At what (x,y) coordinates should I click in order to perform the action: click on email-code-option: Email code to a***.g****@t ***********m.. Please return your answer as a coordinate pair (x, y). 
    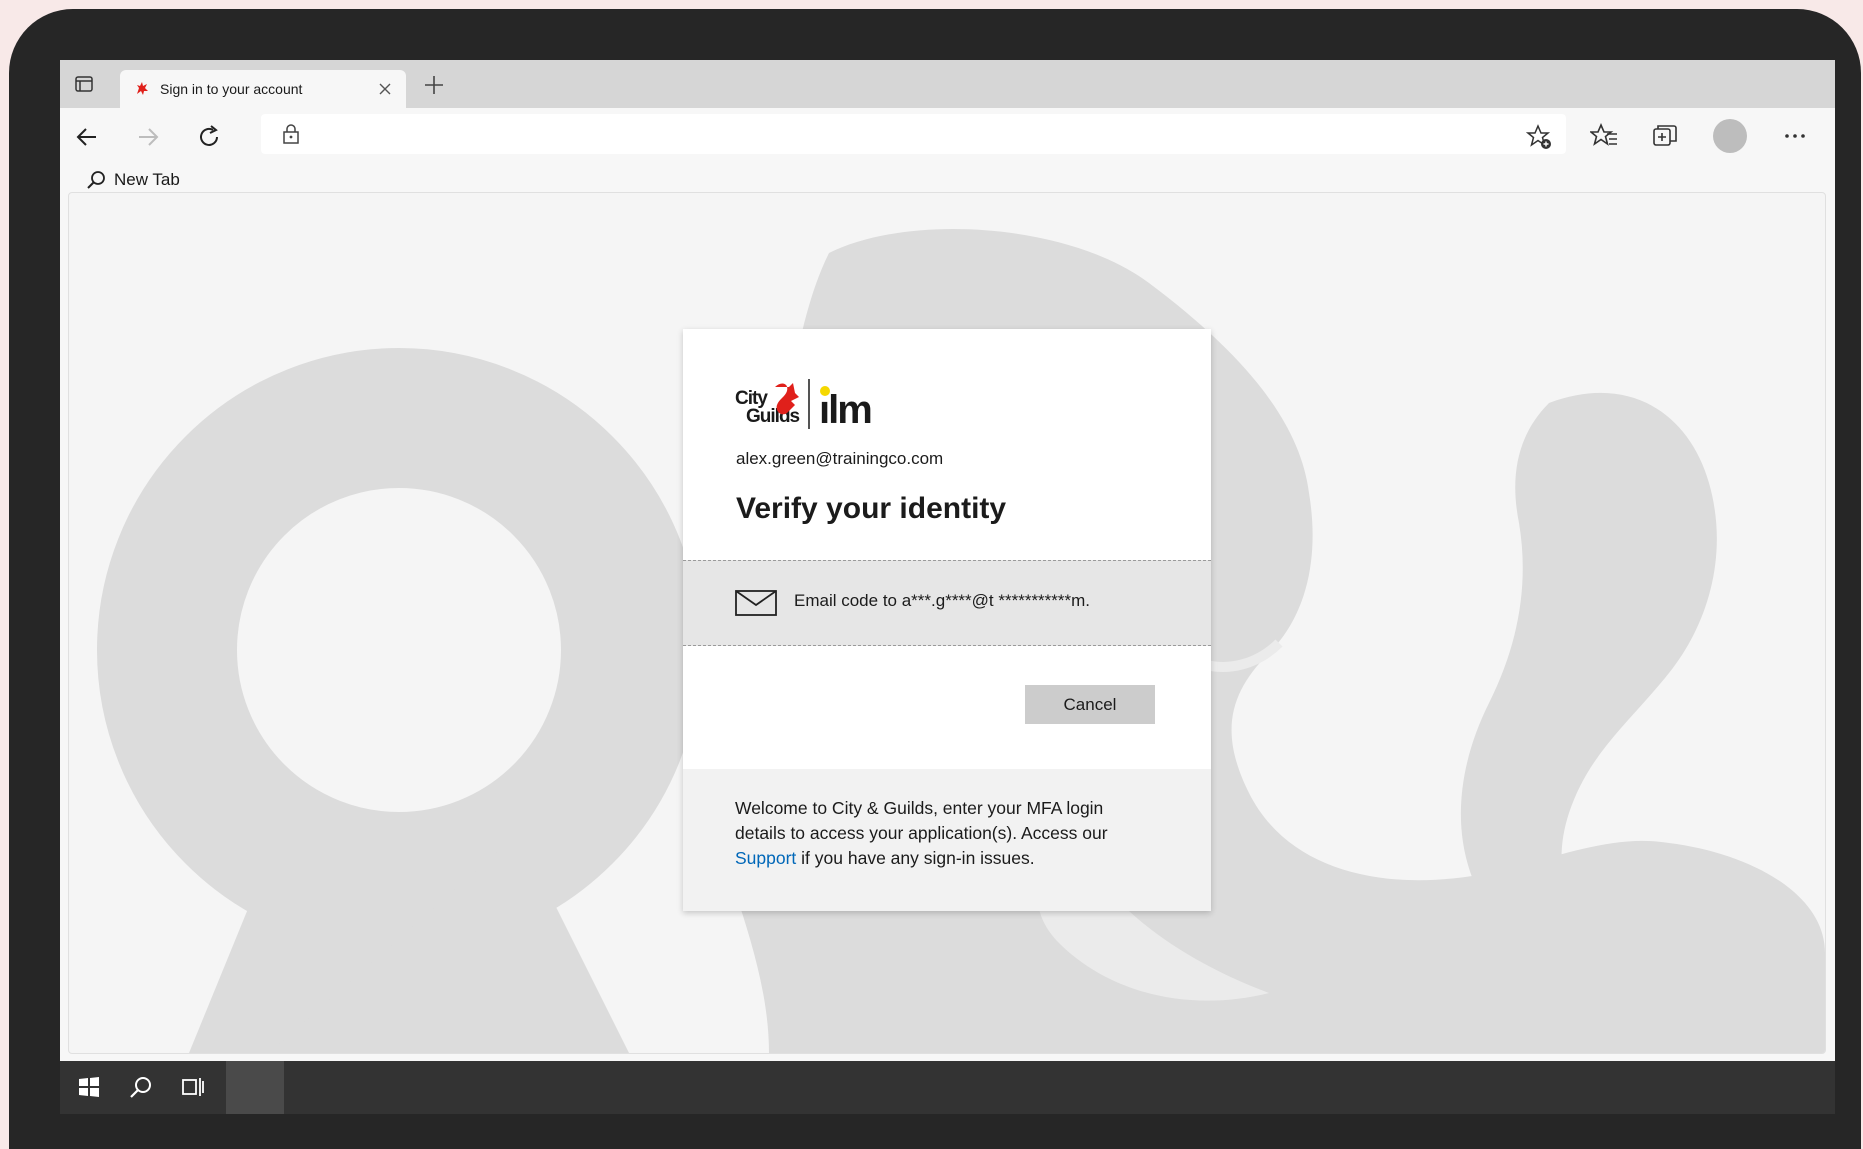
    Looking at the image, I should click on (947, 603).